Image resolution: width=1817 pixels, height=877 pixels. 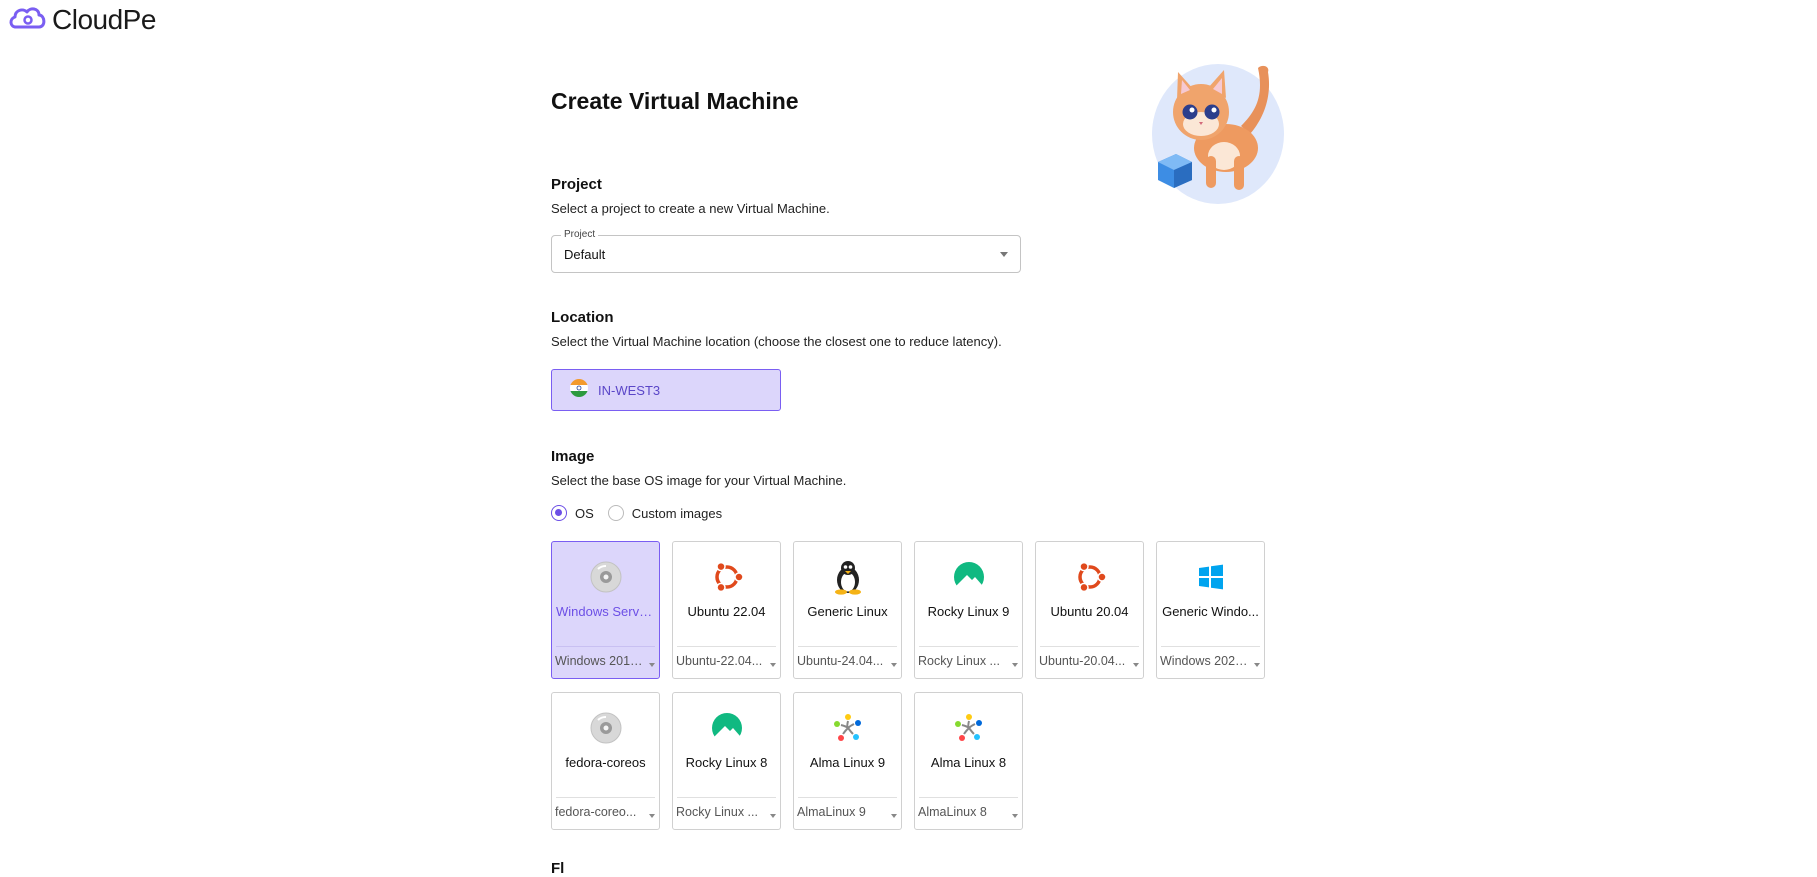 What do you see at coordinates (615, 513) in the screenshot?
I see `radio-unchecked-icon` at bounding box center [615, 513].